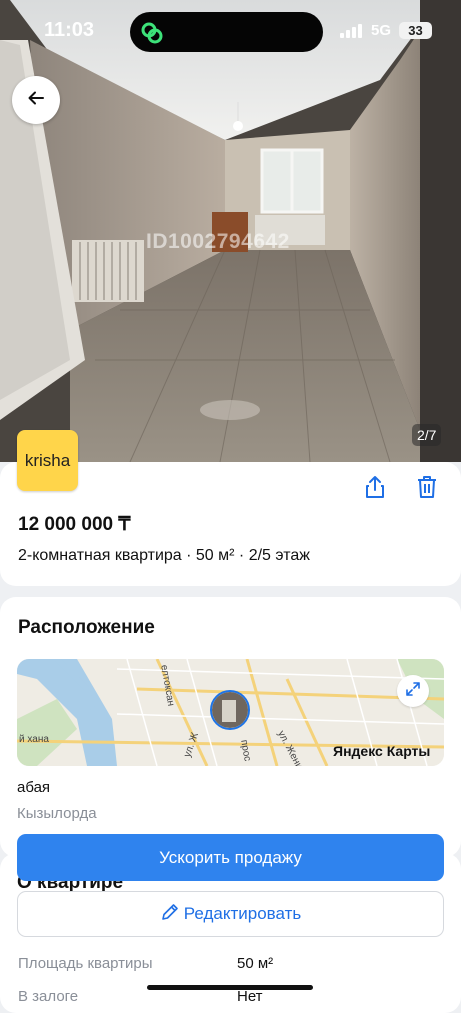  What do you see at coordinates (230, 987) in the screenshot?
I see `home-indicator` at bounding box center [230, 987].